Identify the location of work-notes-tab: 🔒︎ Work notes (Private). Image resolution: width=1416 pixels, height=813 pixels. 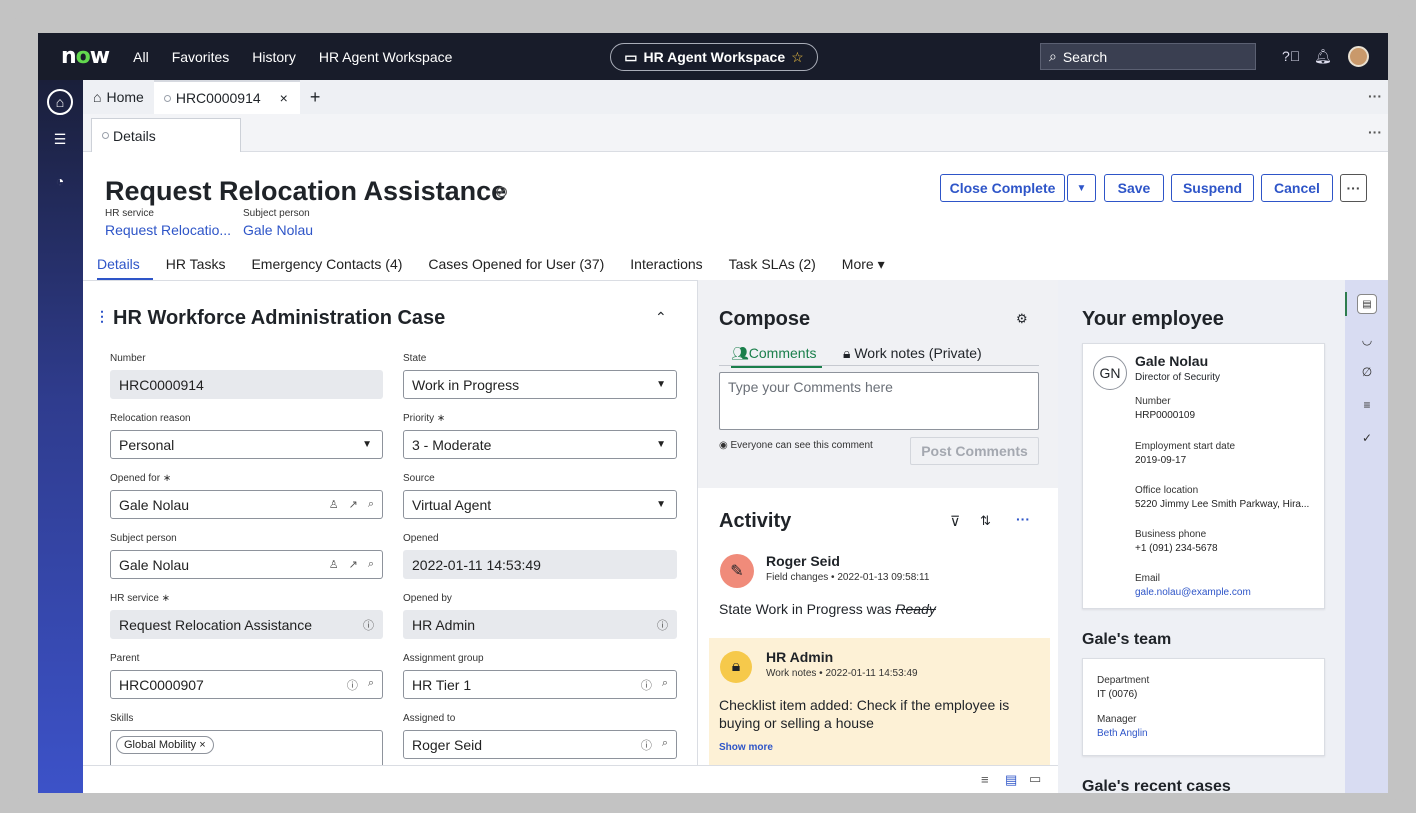
(912, 353).